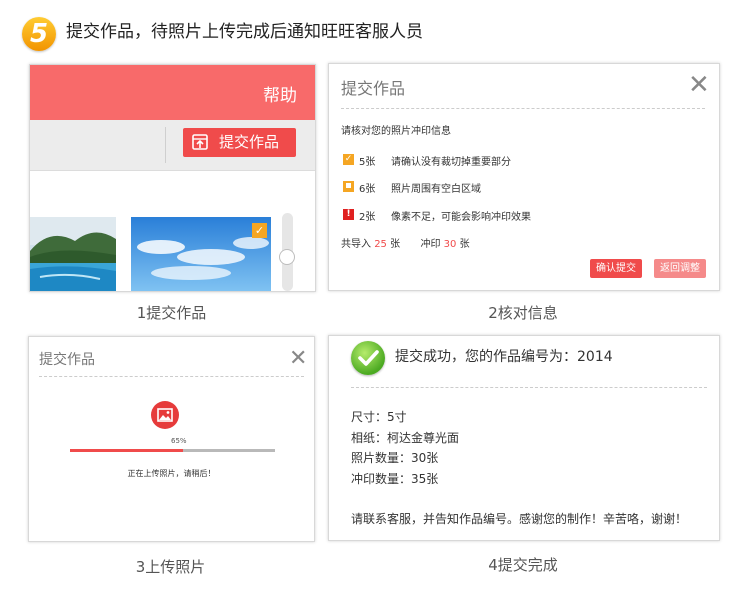 Image resolution: width=750 pixels, height=596 pixels. What do you see at coordinates (259, 230) in the screenshot?
I see `crop-check-icon: ✓` at bounding box center [259, 230].